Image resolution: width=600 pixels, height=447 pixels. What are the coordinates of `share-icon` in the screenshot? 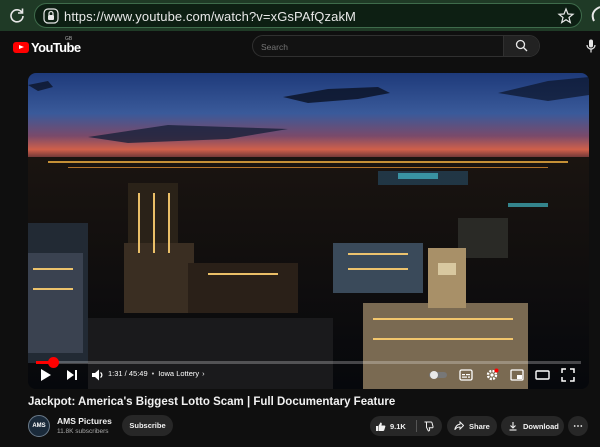 It's located at (459, 426).